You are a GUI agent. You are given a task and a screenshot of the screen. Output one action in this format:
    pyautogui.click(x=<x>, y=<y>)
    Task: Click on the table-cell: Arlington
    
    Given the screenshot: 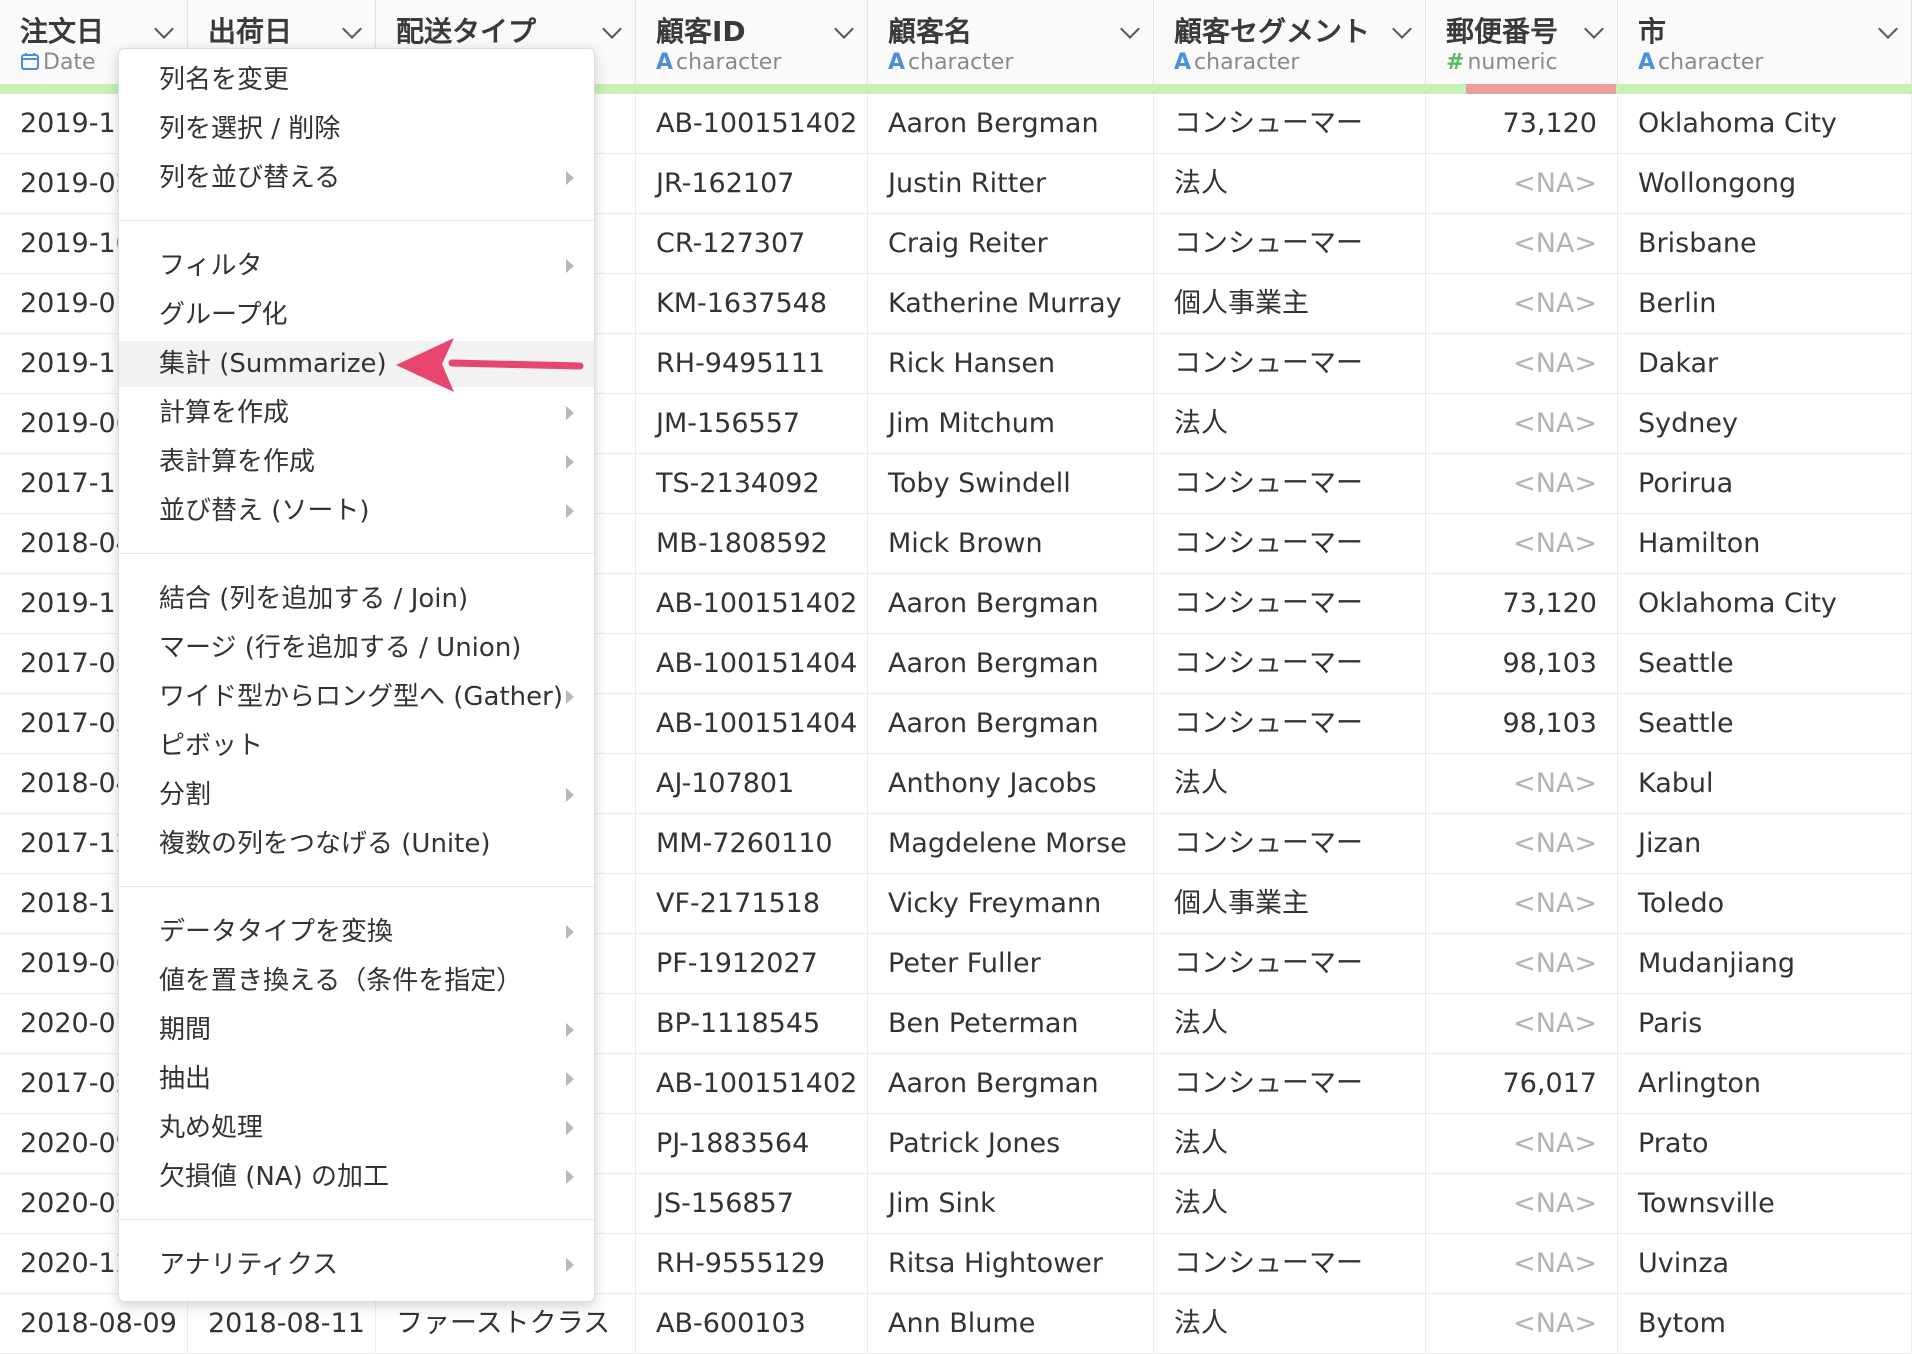 What is the action you would take?
    pyautogui.click(x=1765, y=1084)
    